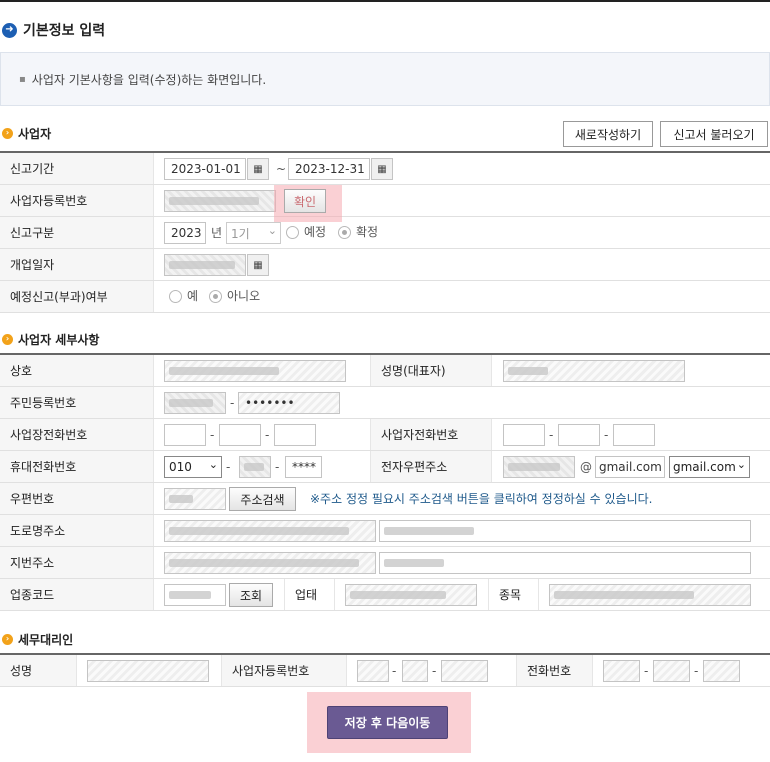  Describe the element at coordinates (586, 467) in the screenshot. I see `email-at: @` at that location.